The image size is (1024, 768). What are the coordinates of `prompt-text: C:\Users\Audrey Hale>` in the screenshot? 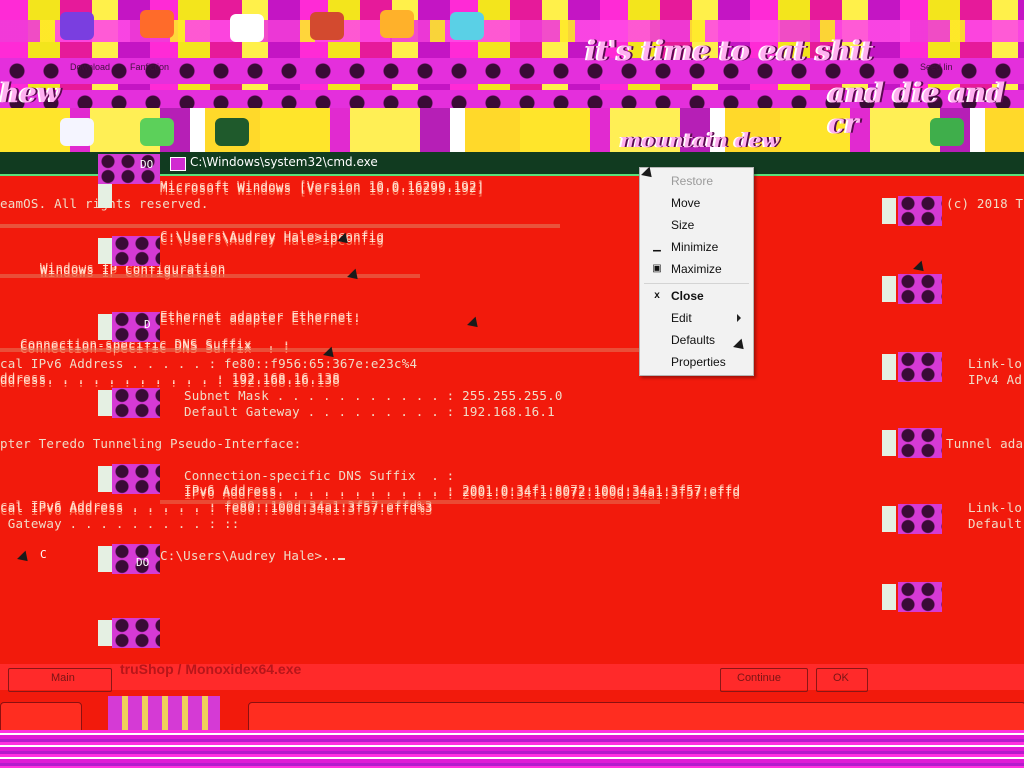 It's located at (241, 555).